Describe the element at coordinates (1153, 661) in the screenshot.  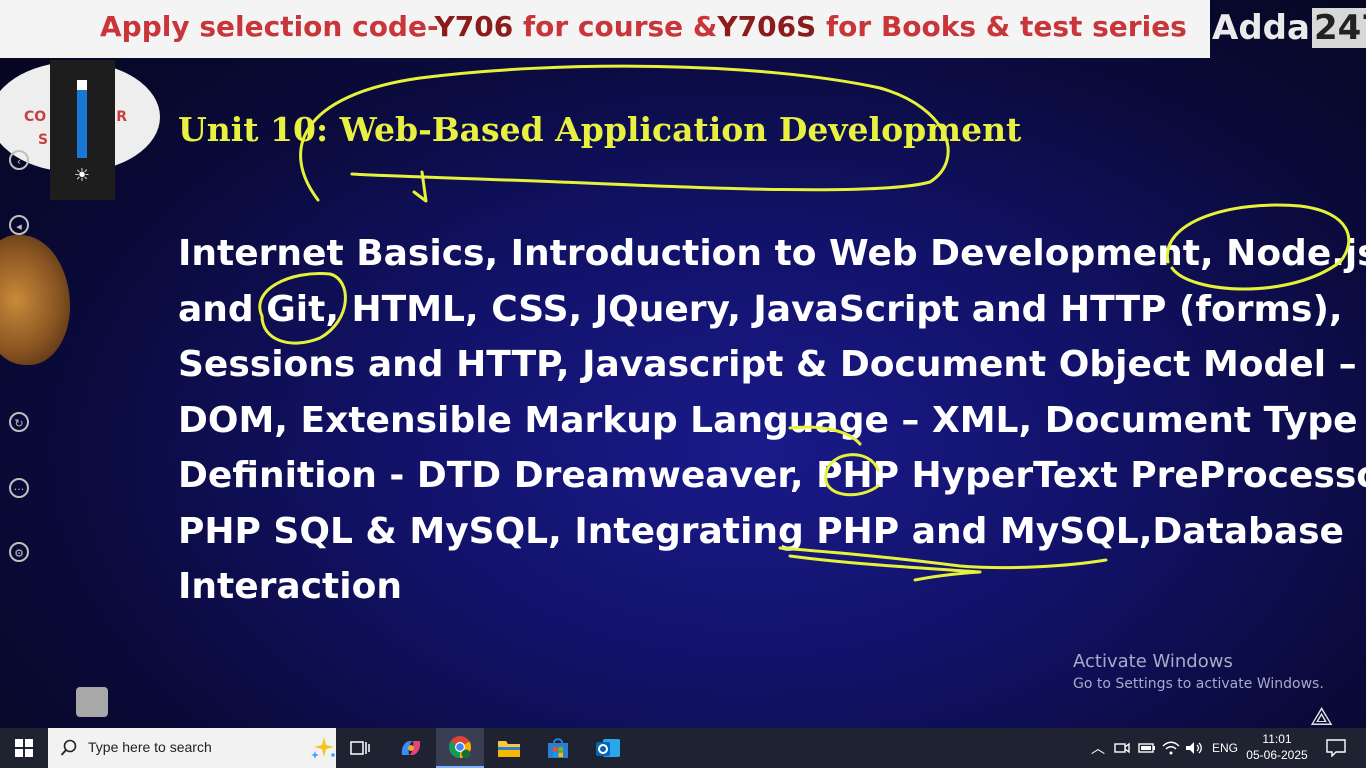
I see `activate-windows-title: Activate Windows` at that location.